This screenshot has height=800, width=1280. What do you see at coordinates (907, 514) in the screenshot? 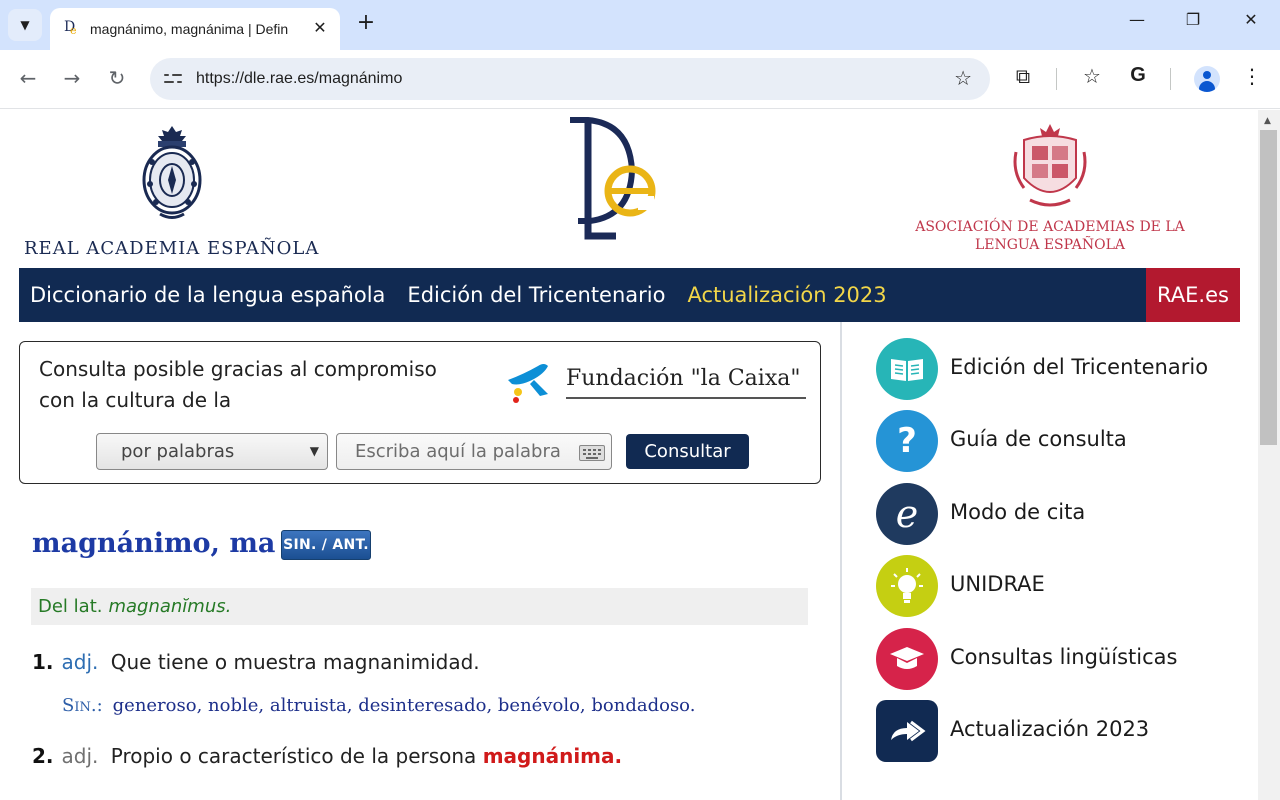
I see `e-icon: e` at bounding box center [907, 514].